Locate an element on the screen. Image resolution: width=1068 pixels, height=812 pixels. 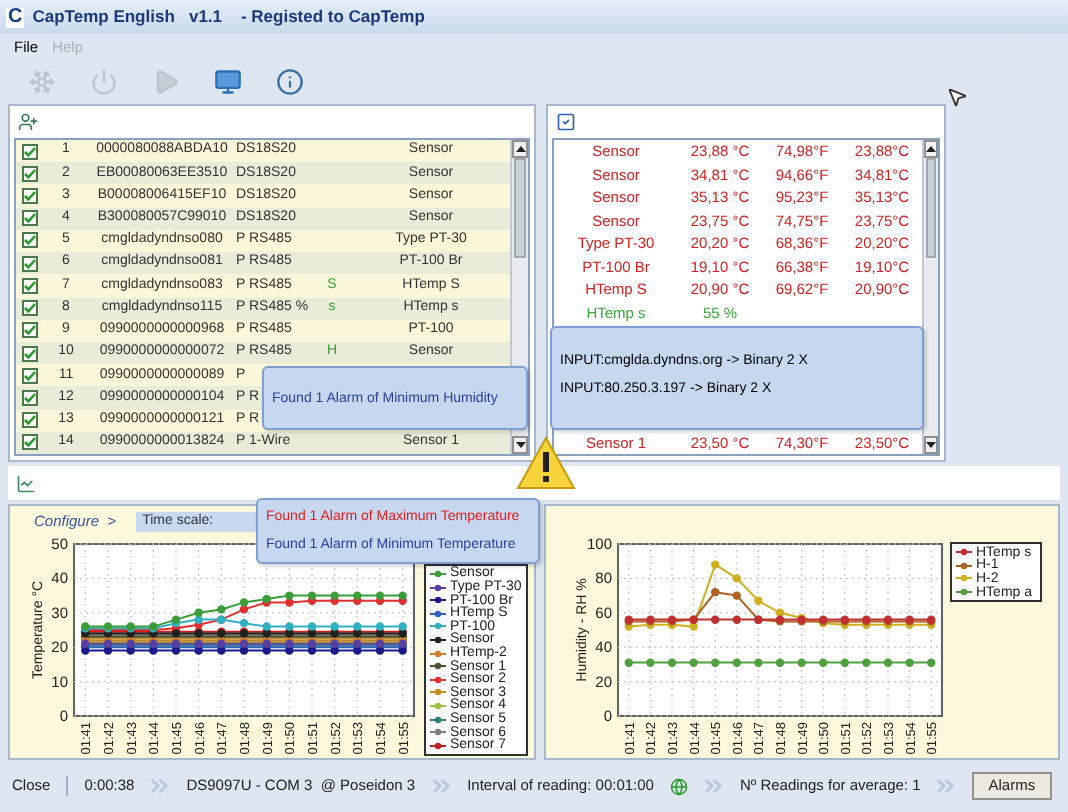
app-logo: C is located at coordinates (15, 17).